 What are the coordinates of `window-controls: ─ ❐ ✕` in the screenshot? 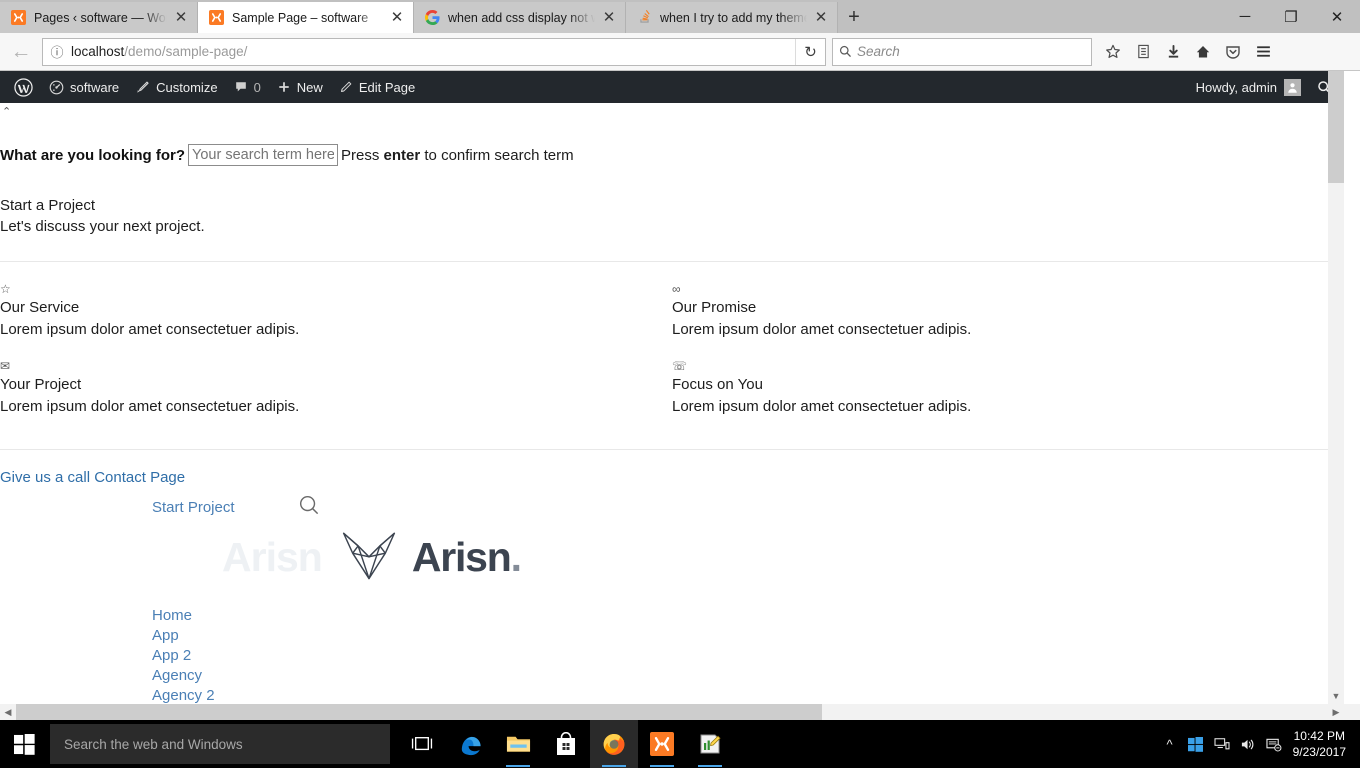 It's located at (1291, 16).